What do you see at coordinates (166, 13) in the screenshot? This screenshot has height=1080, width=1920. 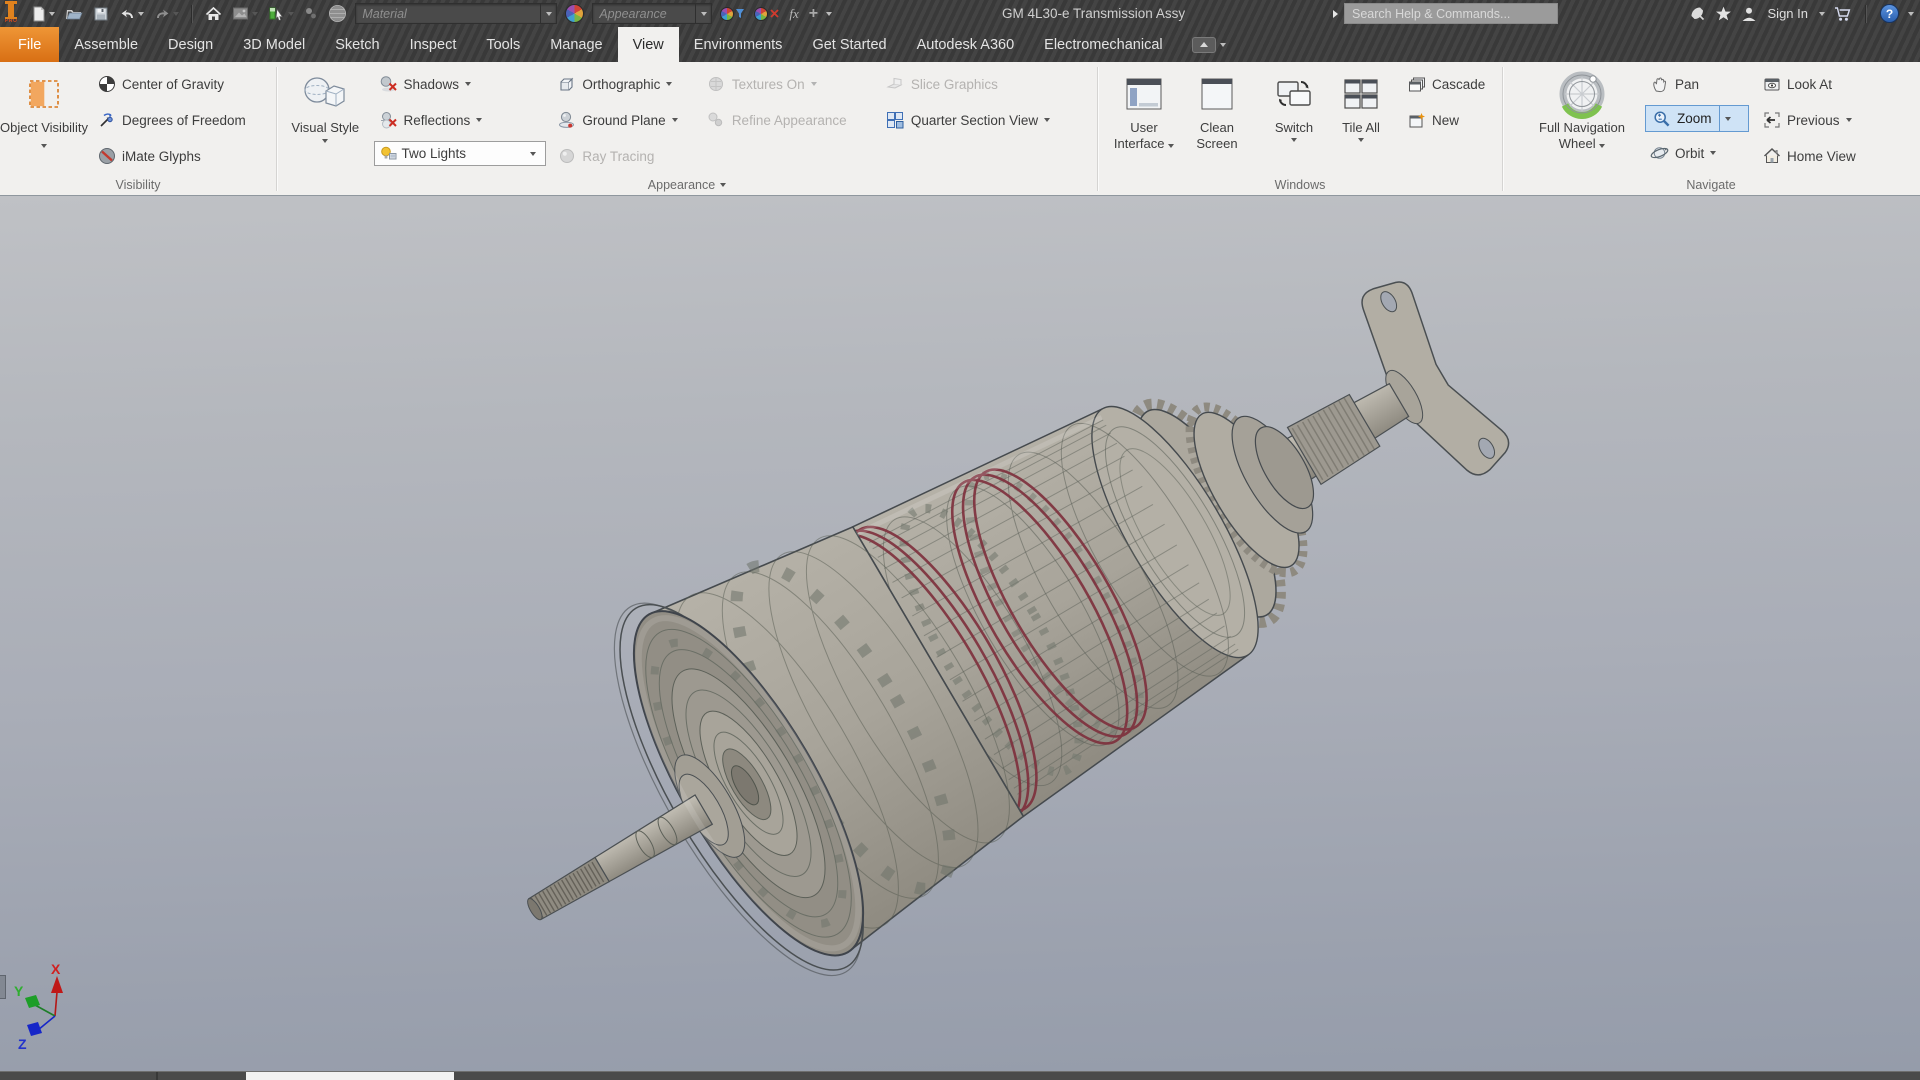 I see `redo-button` at bounding box center [166, 13].